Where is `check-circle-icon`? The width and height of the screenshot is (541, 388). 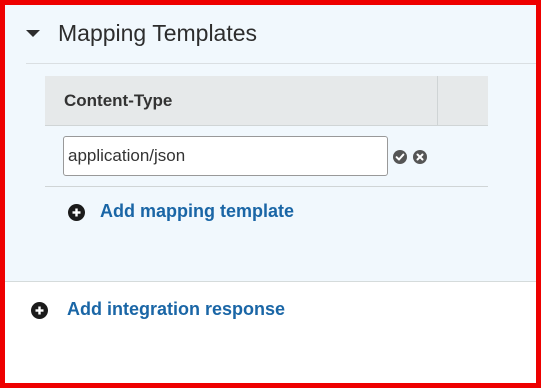 check-circle-icon is located at coordinates (400, 157).